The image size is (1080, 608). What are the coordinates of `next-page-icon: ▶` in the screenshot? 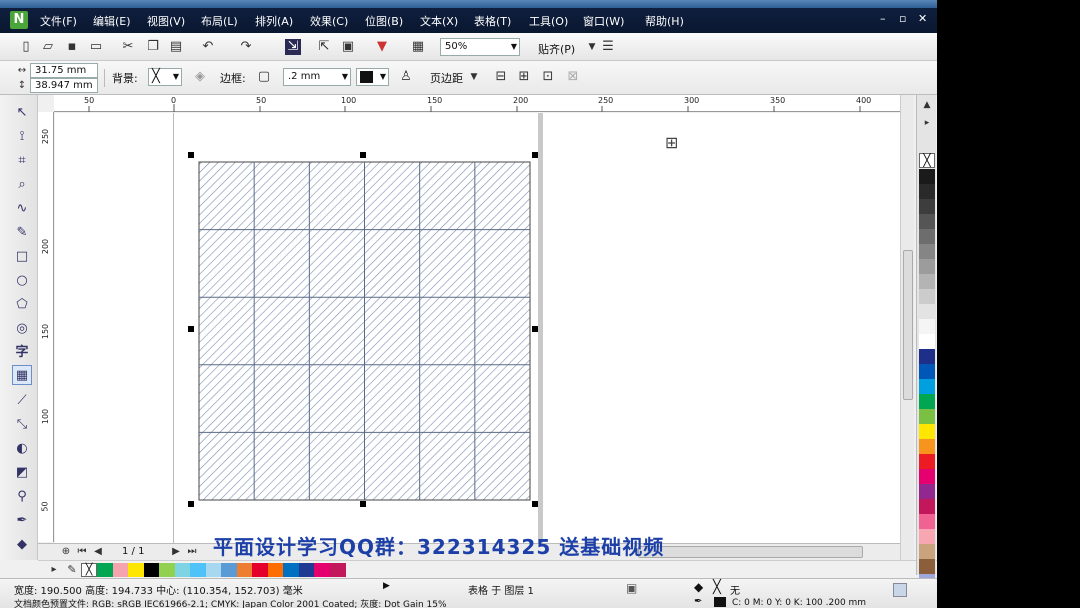 It's located at (176, 552).